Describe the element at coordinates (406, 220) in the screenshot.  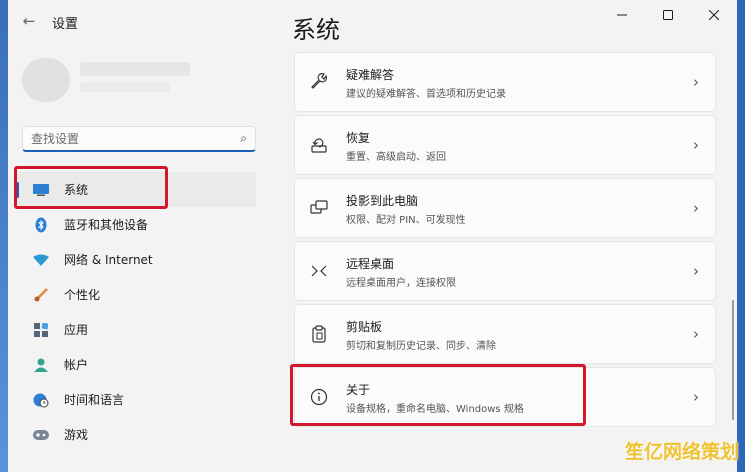
I see `card-subtitle: 权限、配对 PIN、可发现性` at that location.